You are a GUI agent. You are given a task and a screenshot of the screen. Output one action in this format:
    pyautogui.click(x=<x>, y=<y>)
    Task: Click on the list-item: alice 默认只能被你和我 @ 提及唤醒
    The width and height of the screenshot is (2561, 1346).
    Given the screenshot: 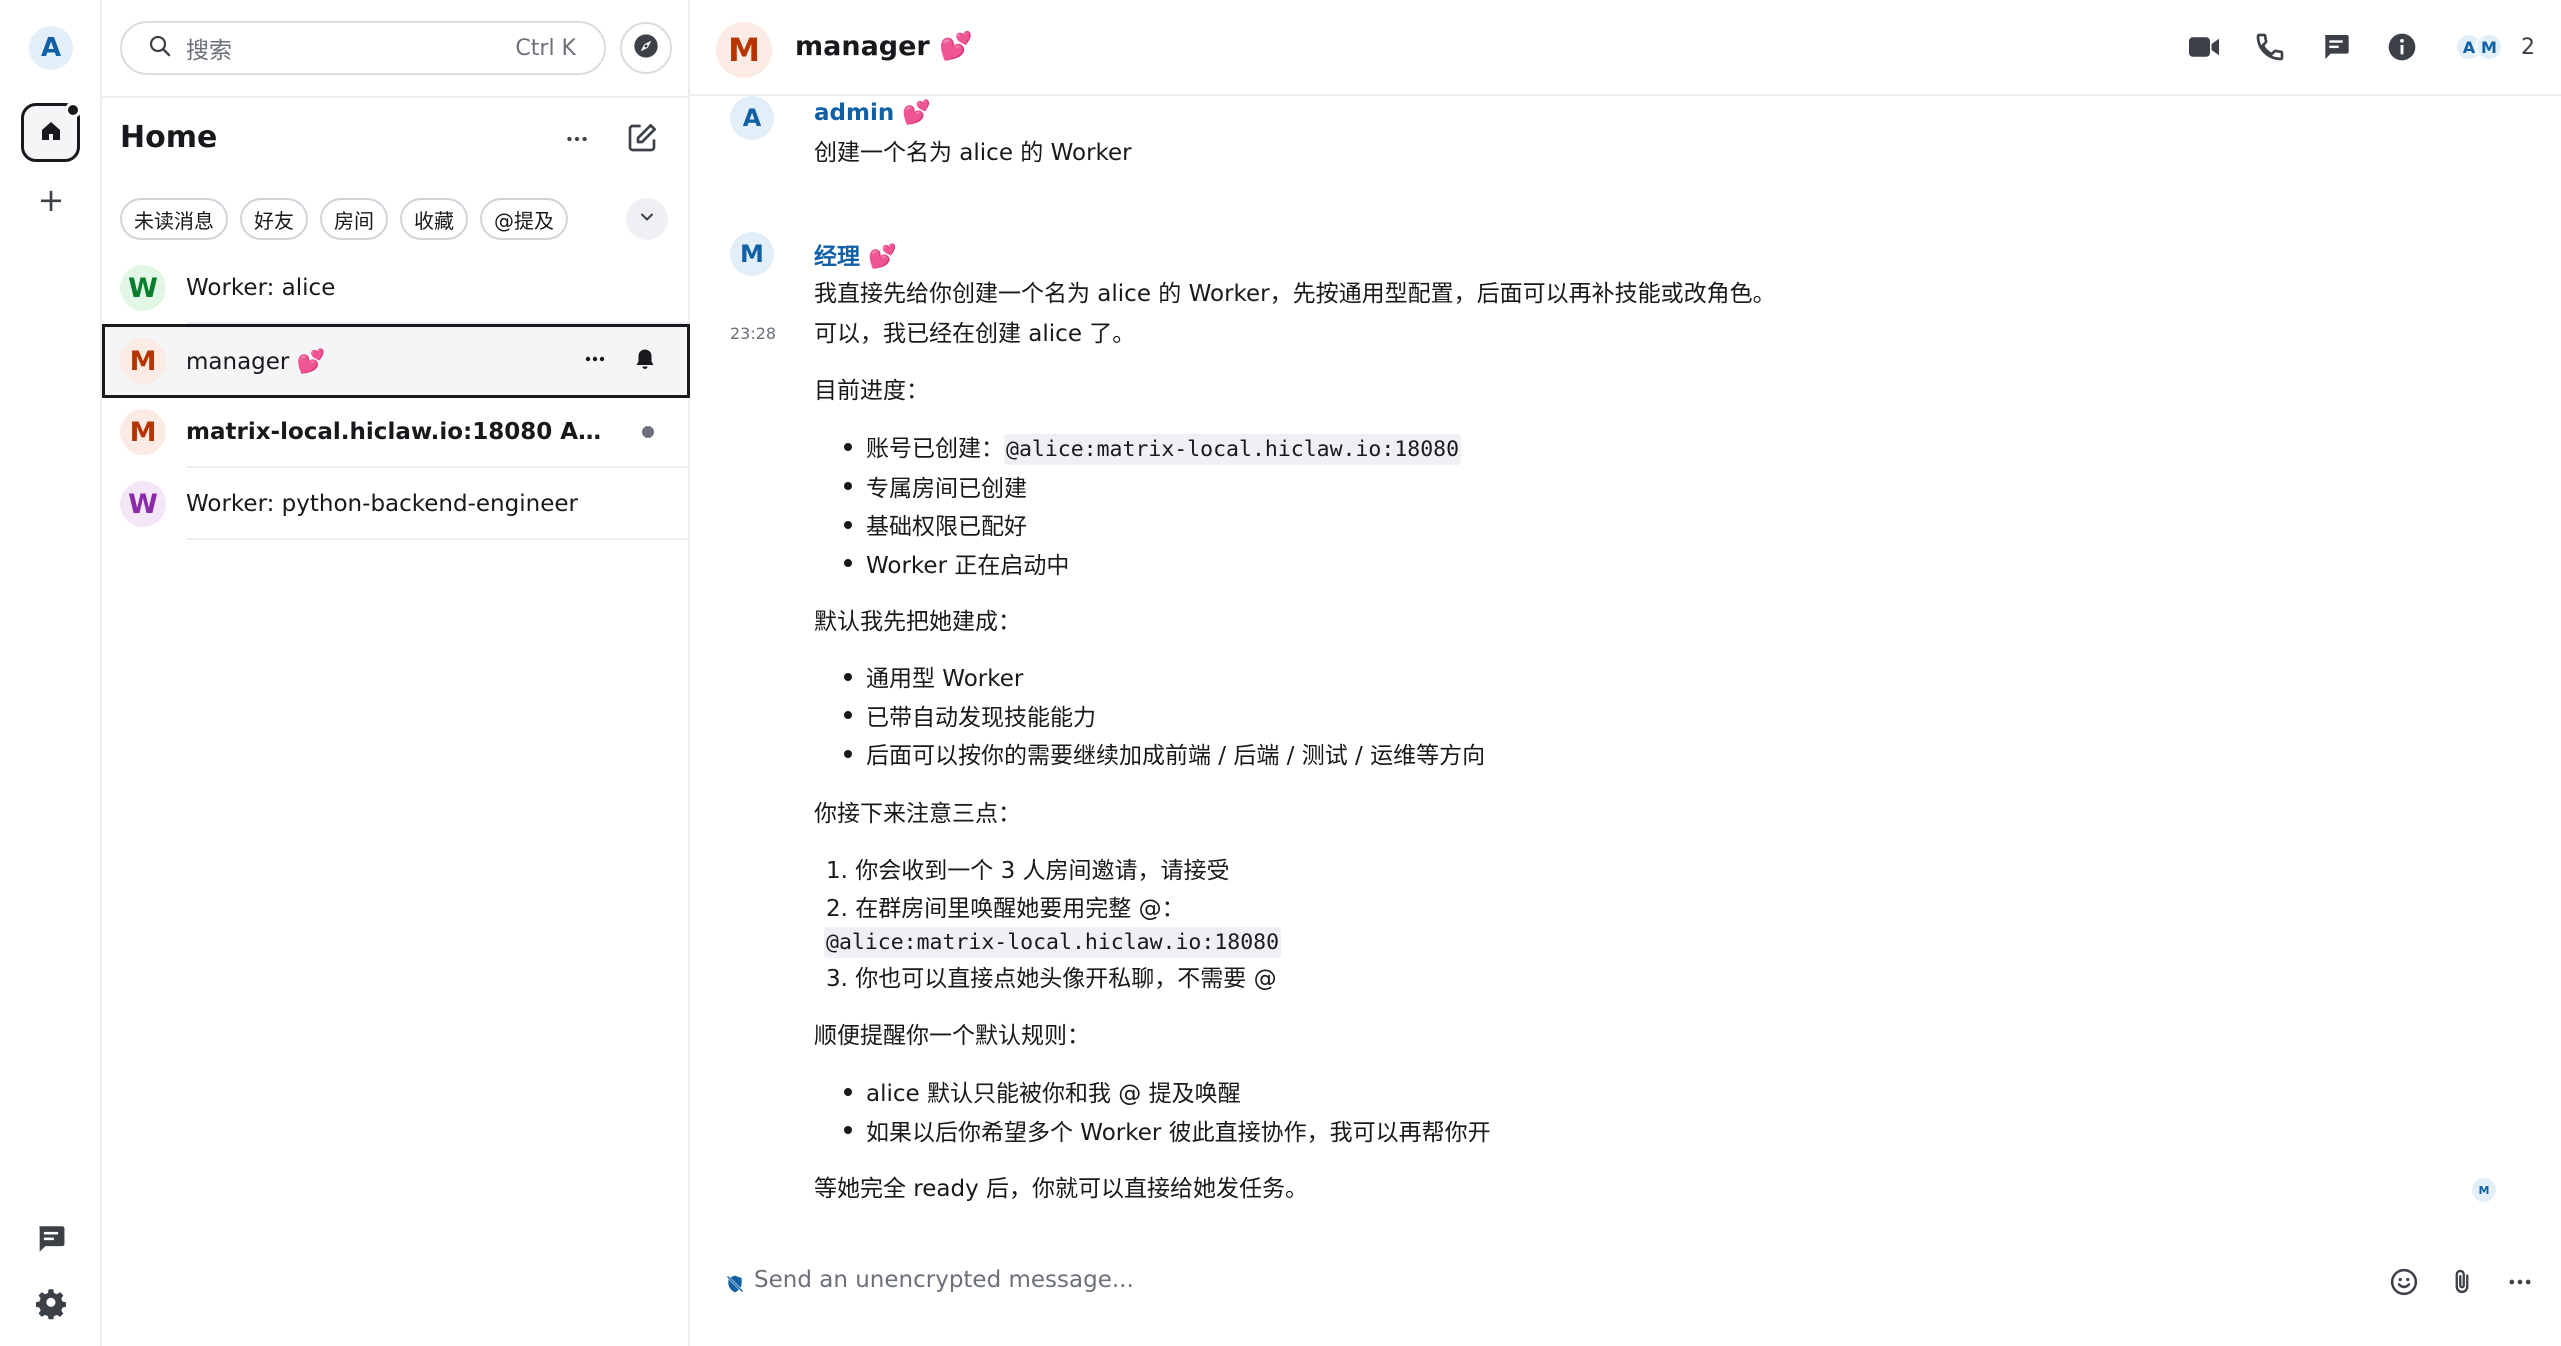 What is the action you would take?
    pyautogui.click(x=1167, y=1094)
    